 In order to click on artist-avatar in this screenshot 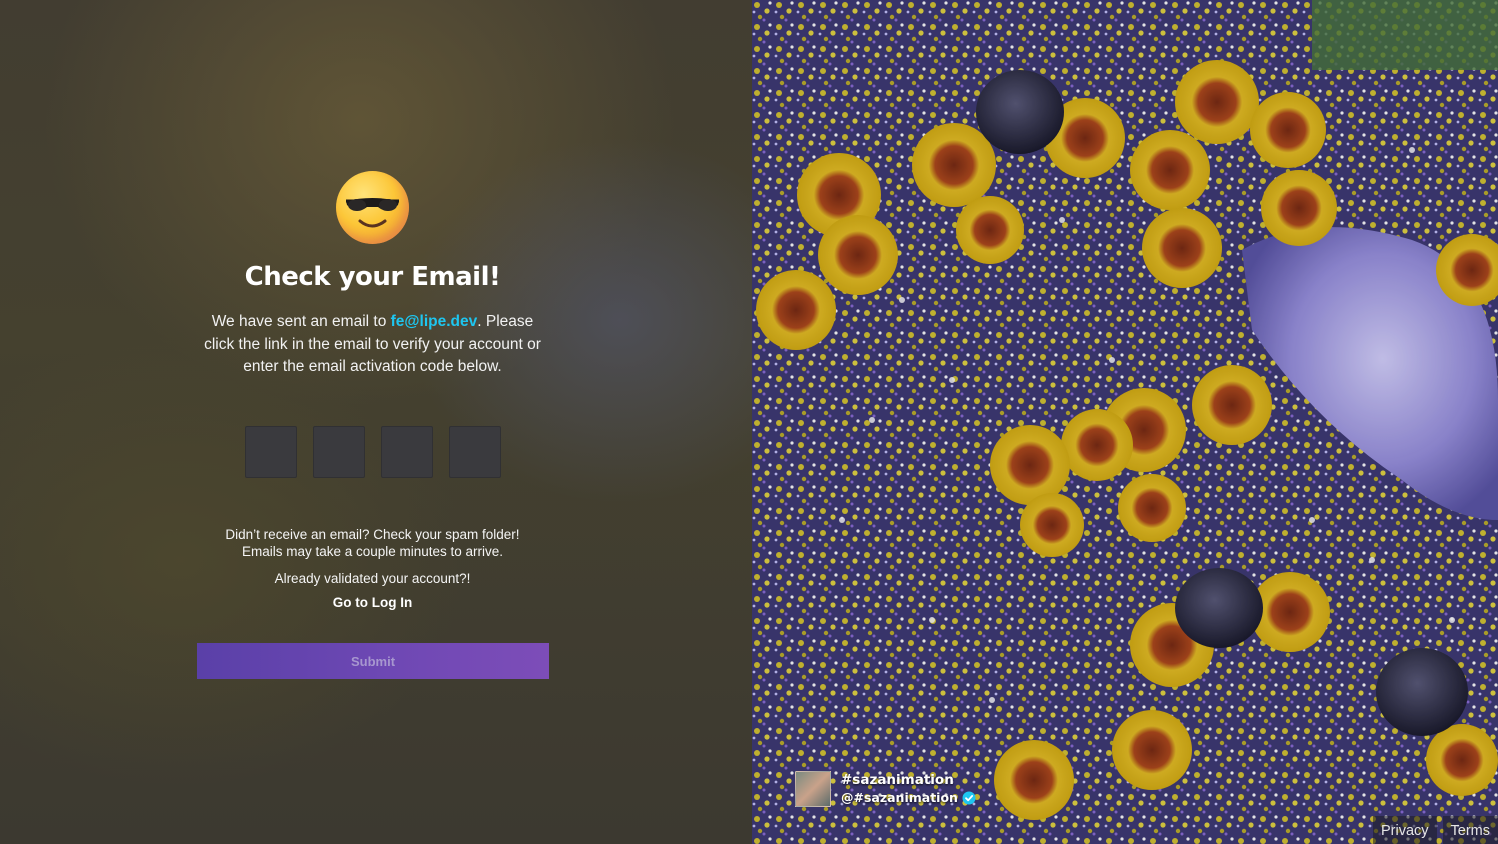, I will do `click(813, 789)`.